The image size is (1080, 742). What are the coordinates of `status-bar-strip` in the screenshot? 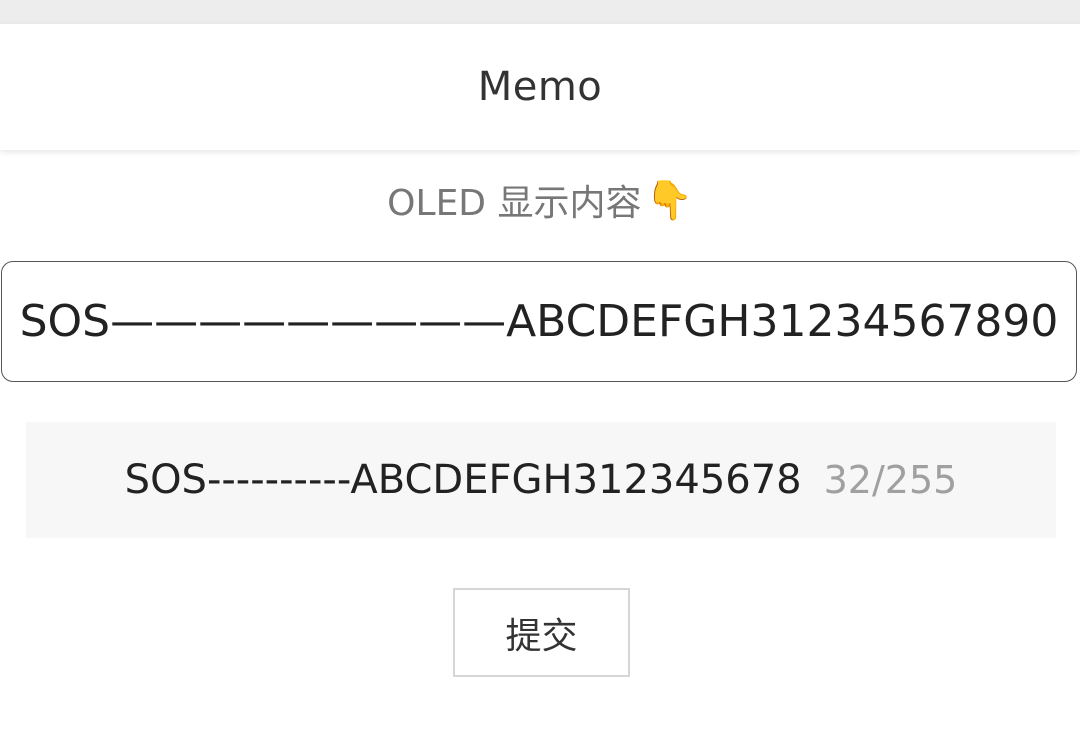 It's located at (540, 12).